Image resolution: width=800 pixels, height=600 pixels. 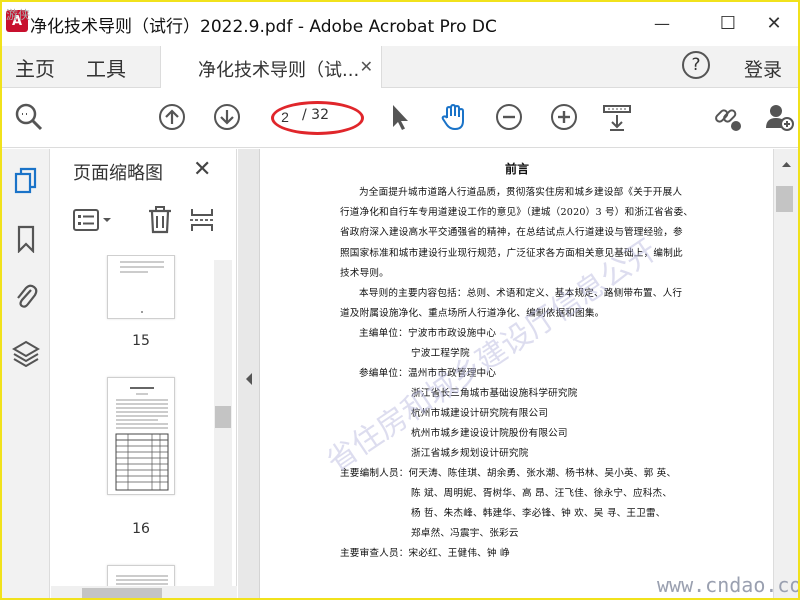 What do you see at coordinates (93, 220) in the screenshot?
I see `thumbnail-options-icon` at bounding box center [93, 220].